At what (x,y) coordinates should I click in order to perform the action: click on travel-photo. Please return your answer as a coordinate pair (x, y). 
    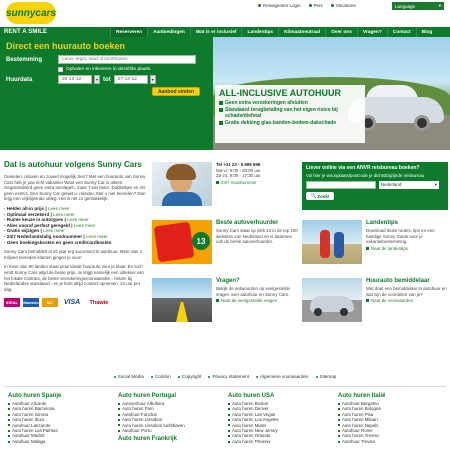
    Looking at the image, I should click on (332, 242).